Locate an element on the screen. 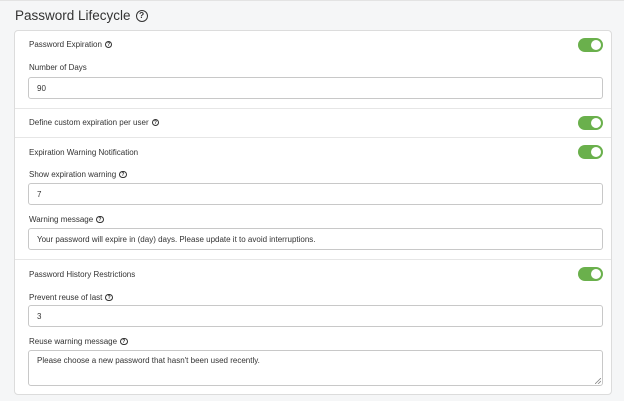  custom-expiration-toggle is located at coordinates (590, 123).